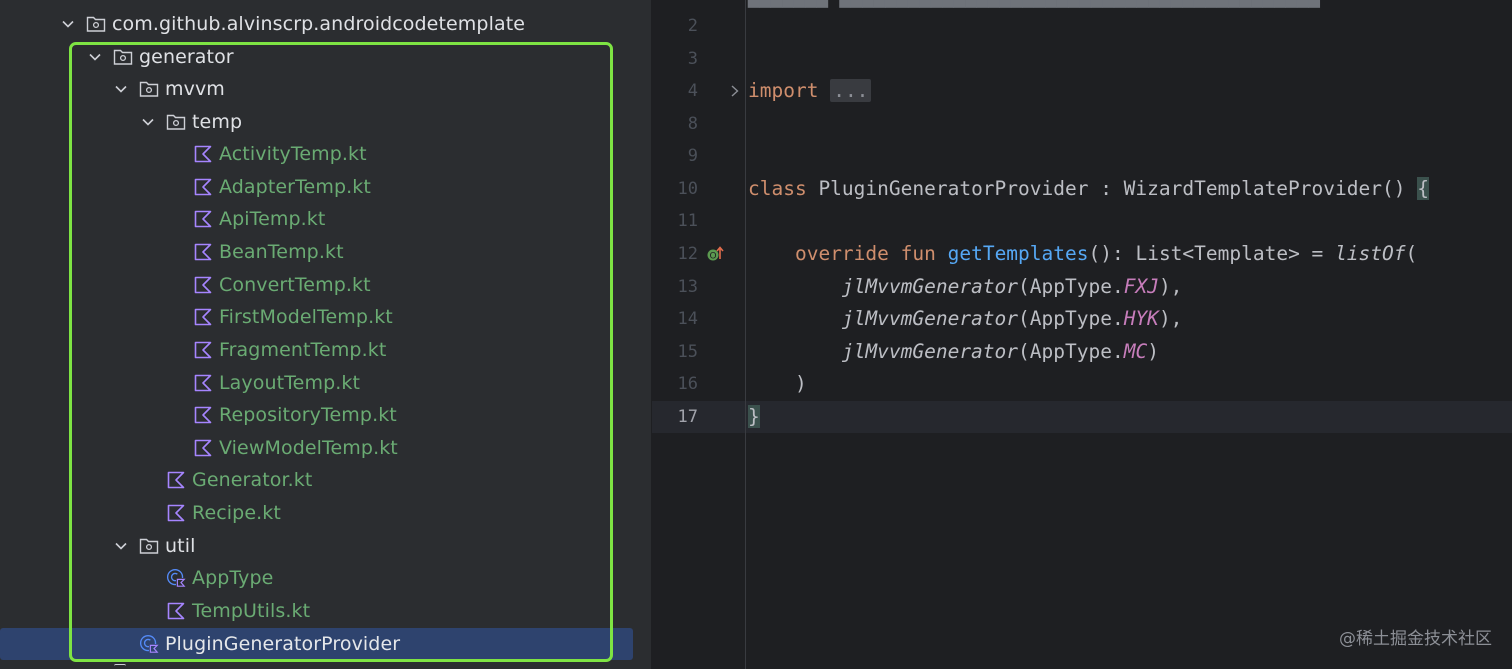 Image resolution: width=1512 pixels, height=669 pixels. Describe the element at coordinates (180, 546) in the screenshot. I see `tree-item-label: util` at that location.